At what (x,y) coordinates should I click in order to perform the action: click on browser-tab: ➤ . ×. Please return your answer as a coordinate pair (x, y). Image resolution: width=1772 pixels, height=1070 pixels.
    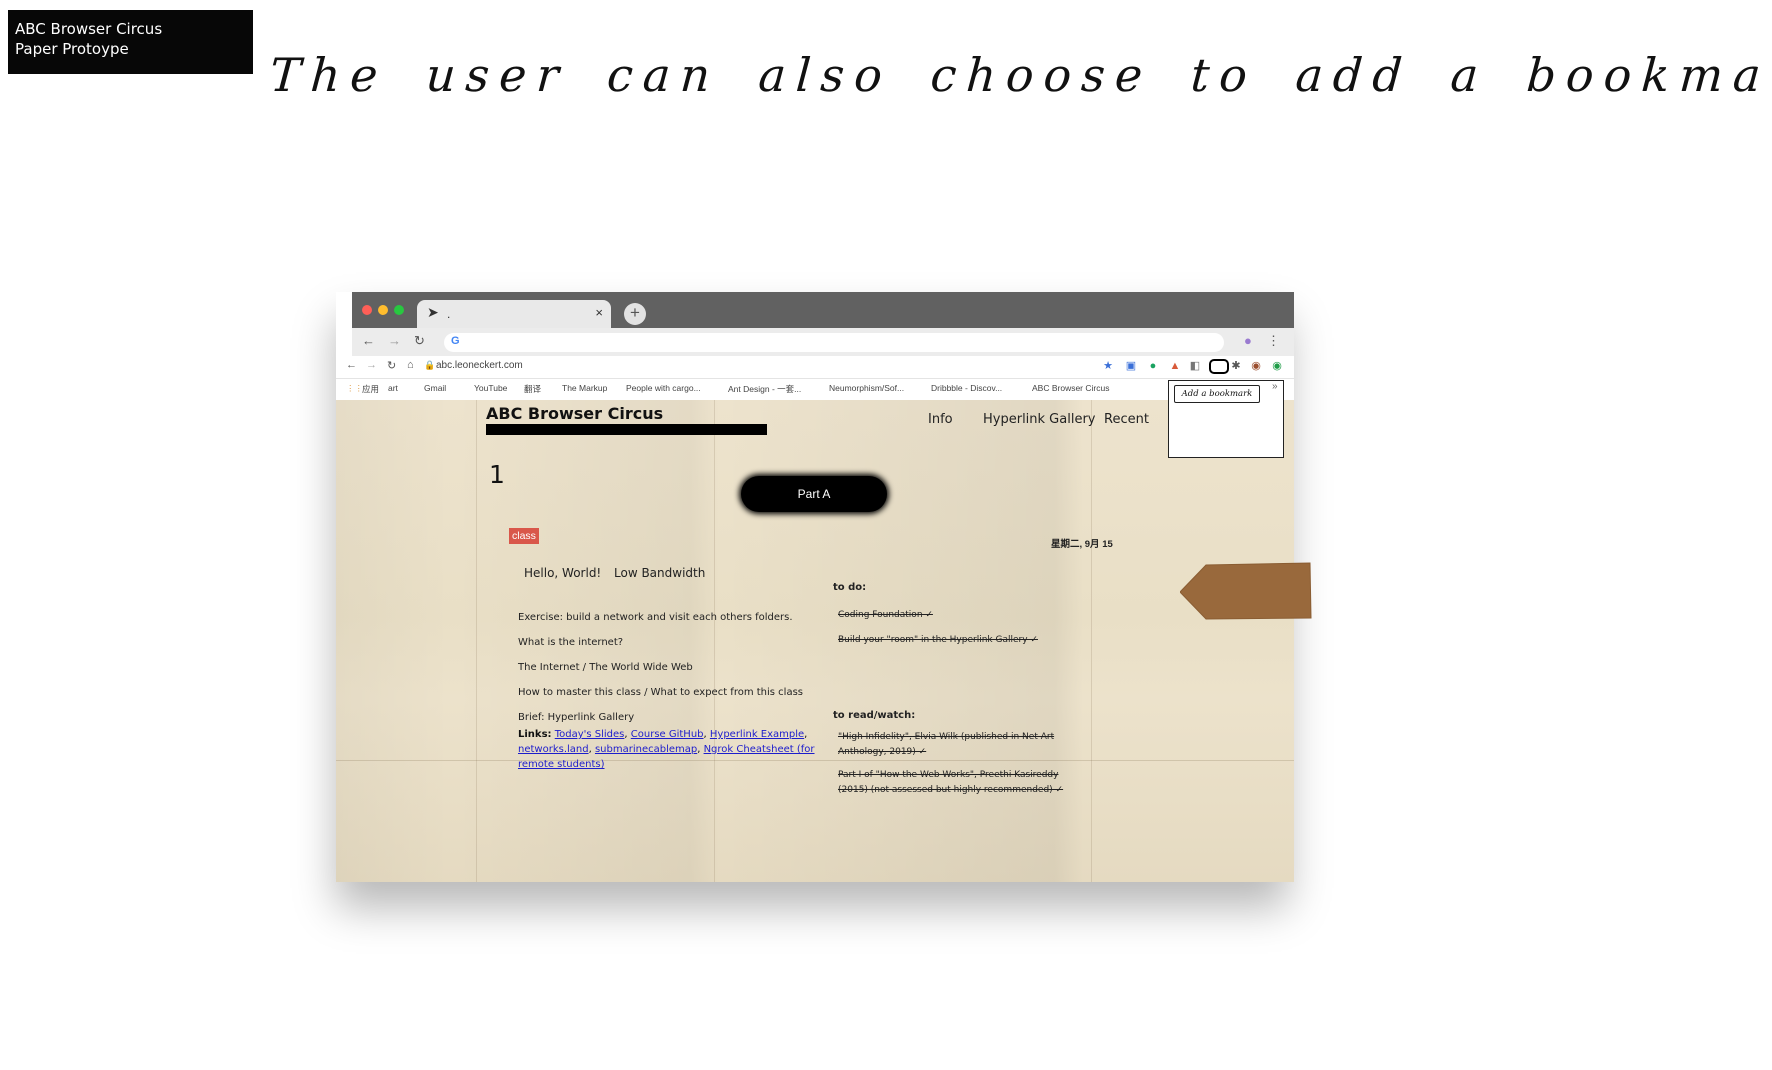
    Looking at the image, I should click on (514, 314).